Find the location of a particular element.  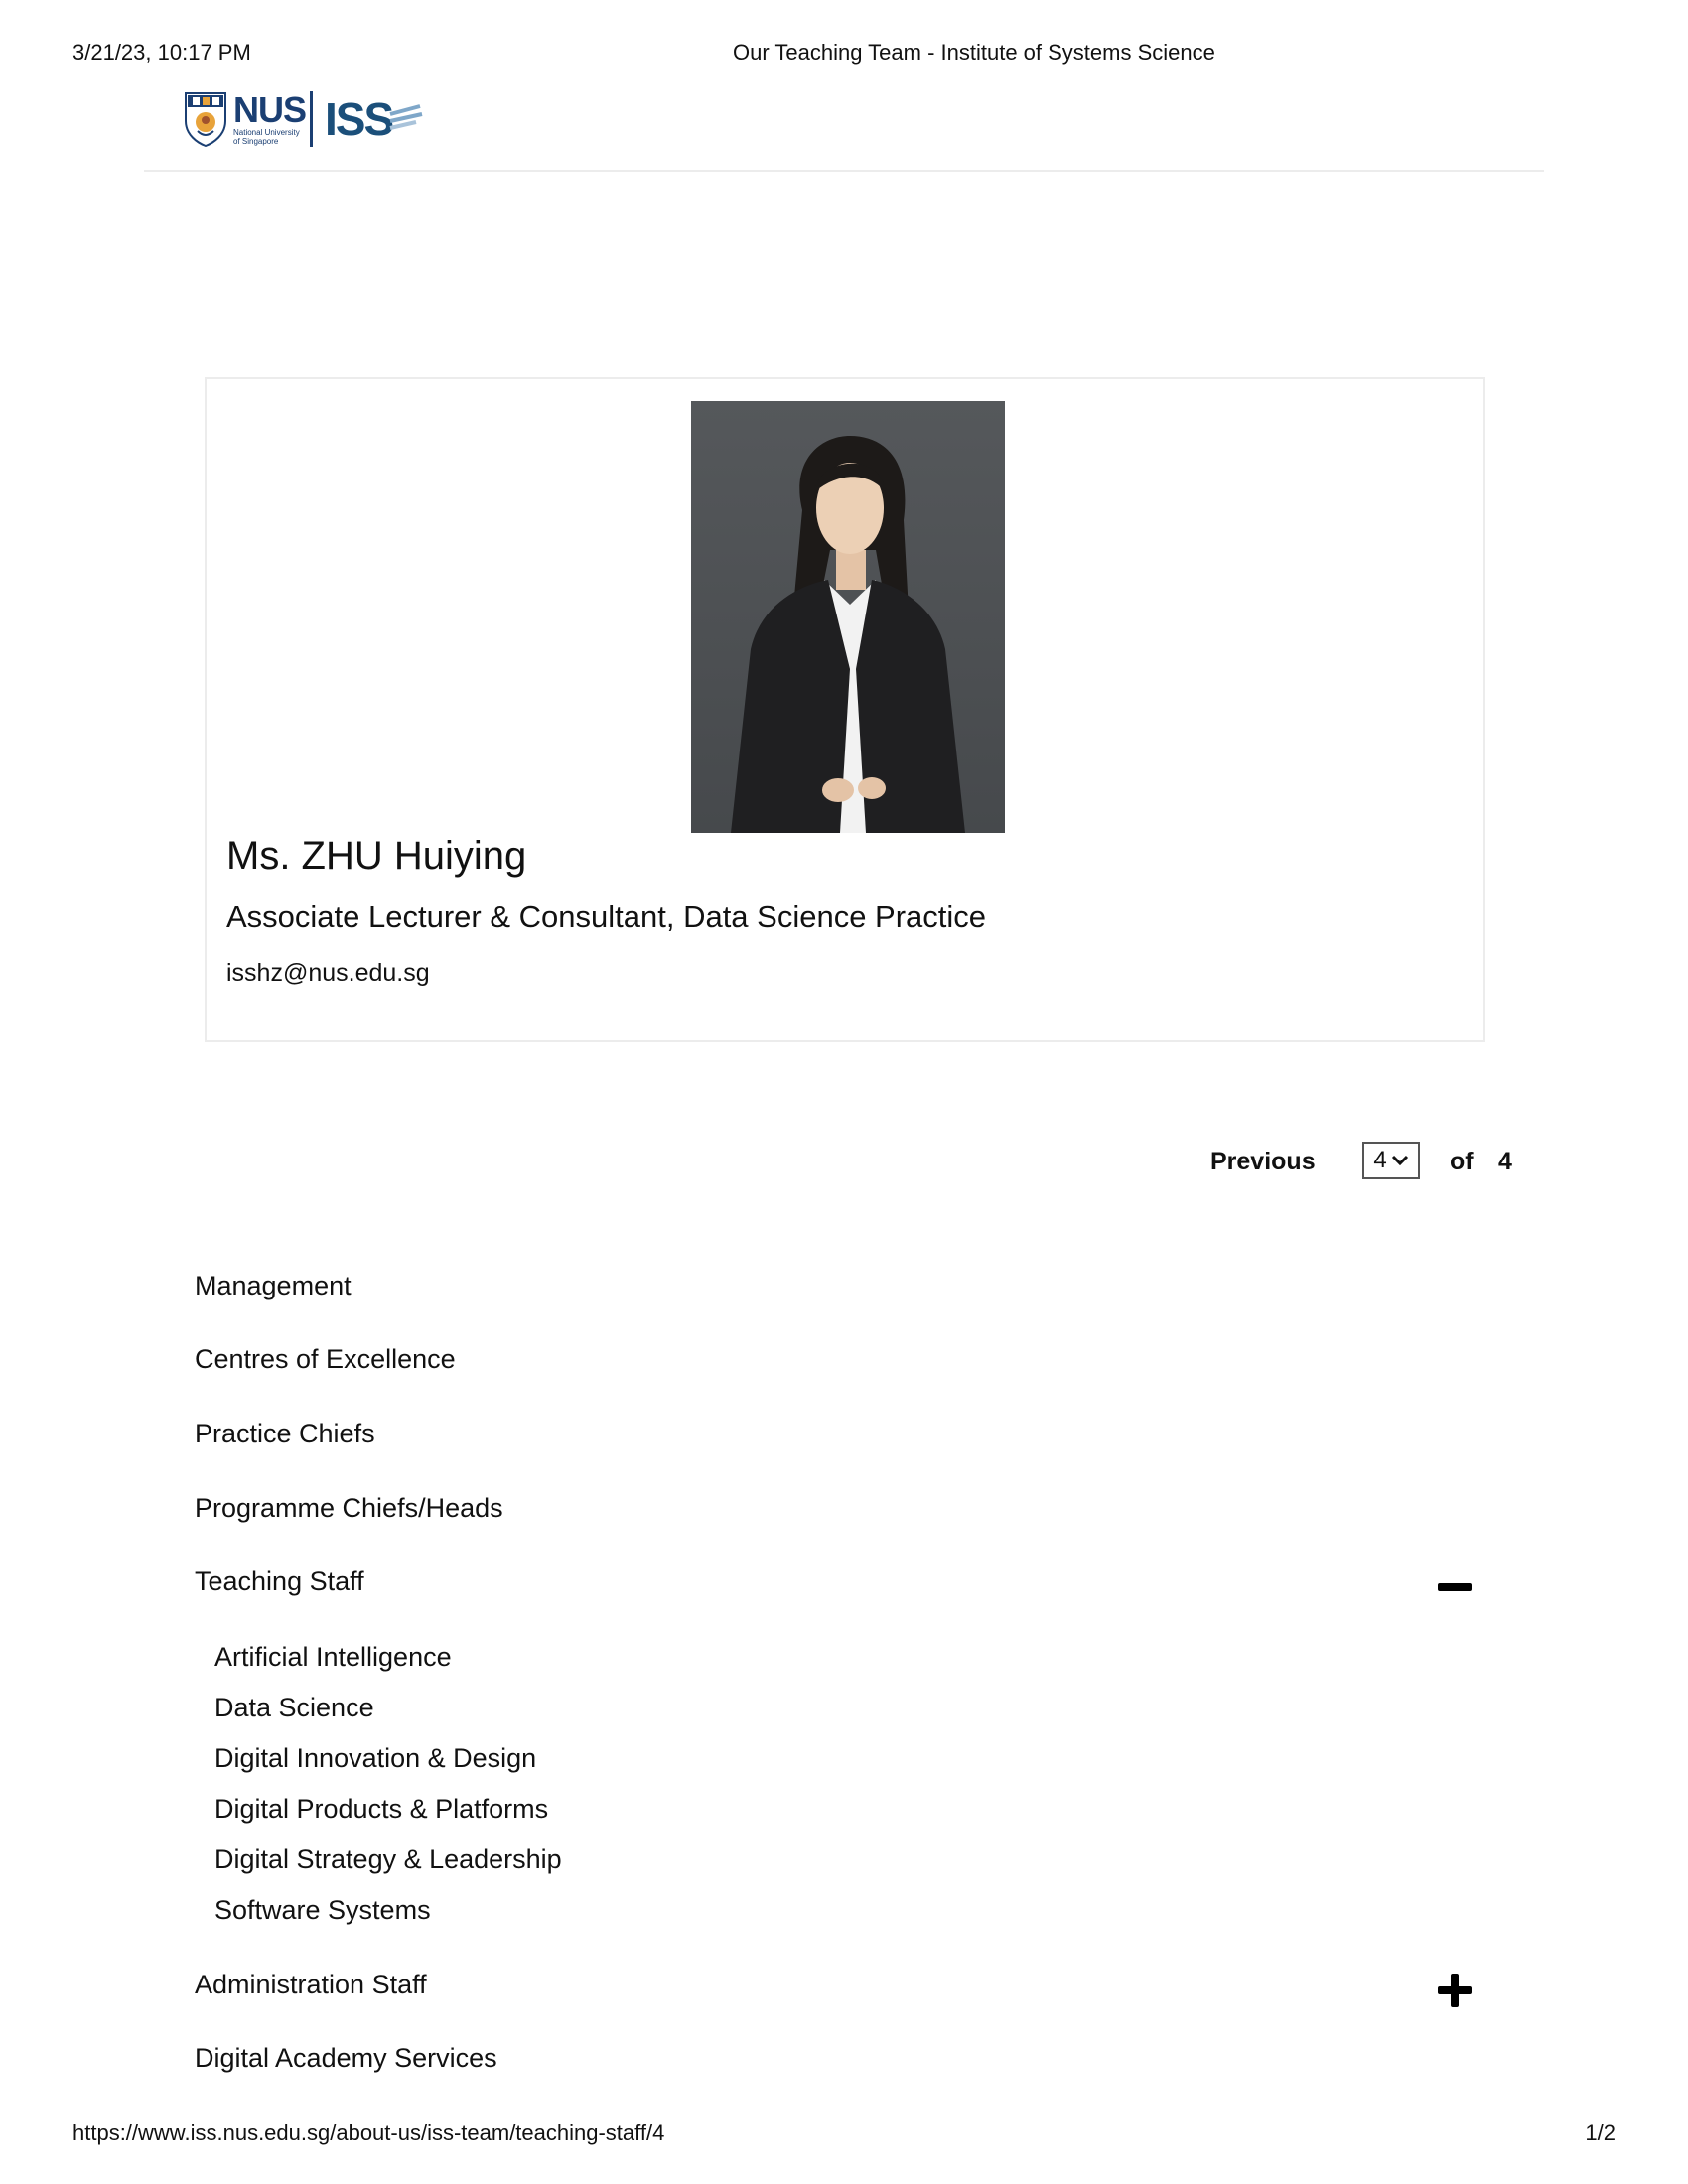

staff-email: isshz@nus.edu.sg is located at coordinates (328, 973).